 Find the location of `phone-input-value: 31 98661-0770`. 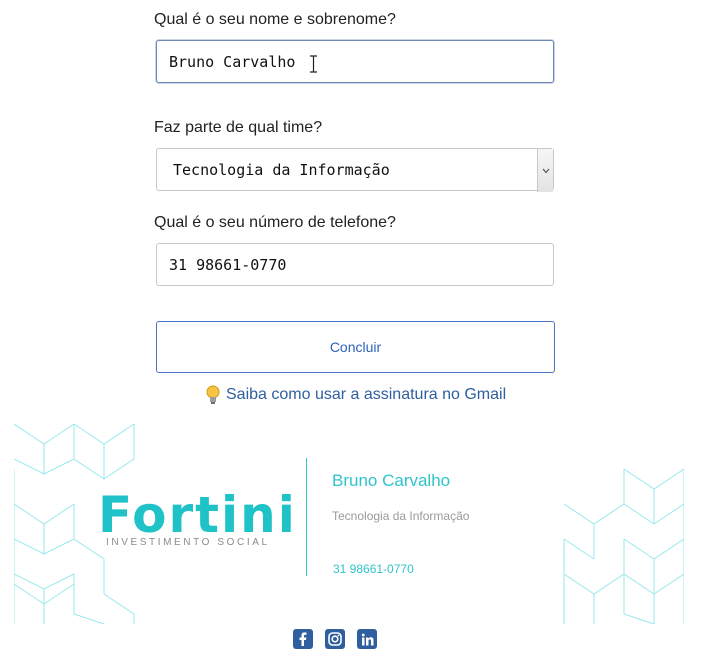

phone-input-value: 31 98661-0770 is located at coordinates (228, 264).